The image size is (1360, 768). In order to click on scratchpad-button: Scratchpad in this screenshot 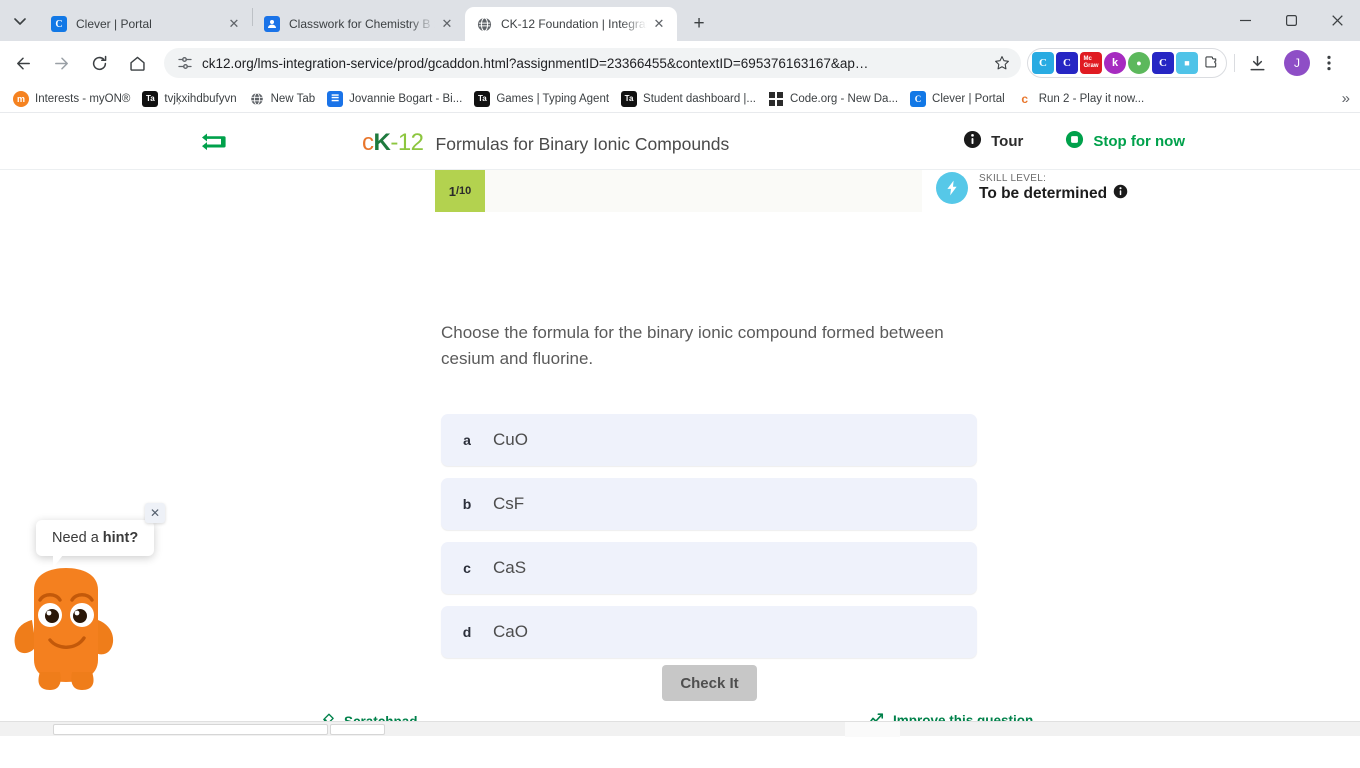, I will do `click(369, 716)`.